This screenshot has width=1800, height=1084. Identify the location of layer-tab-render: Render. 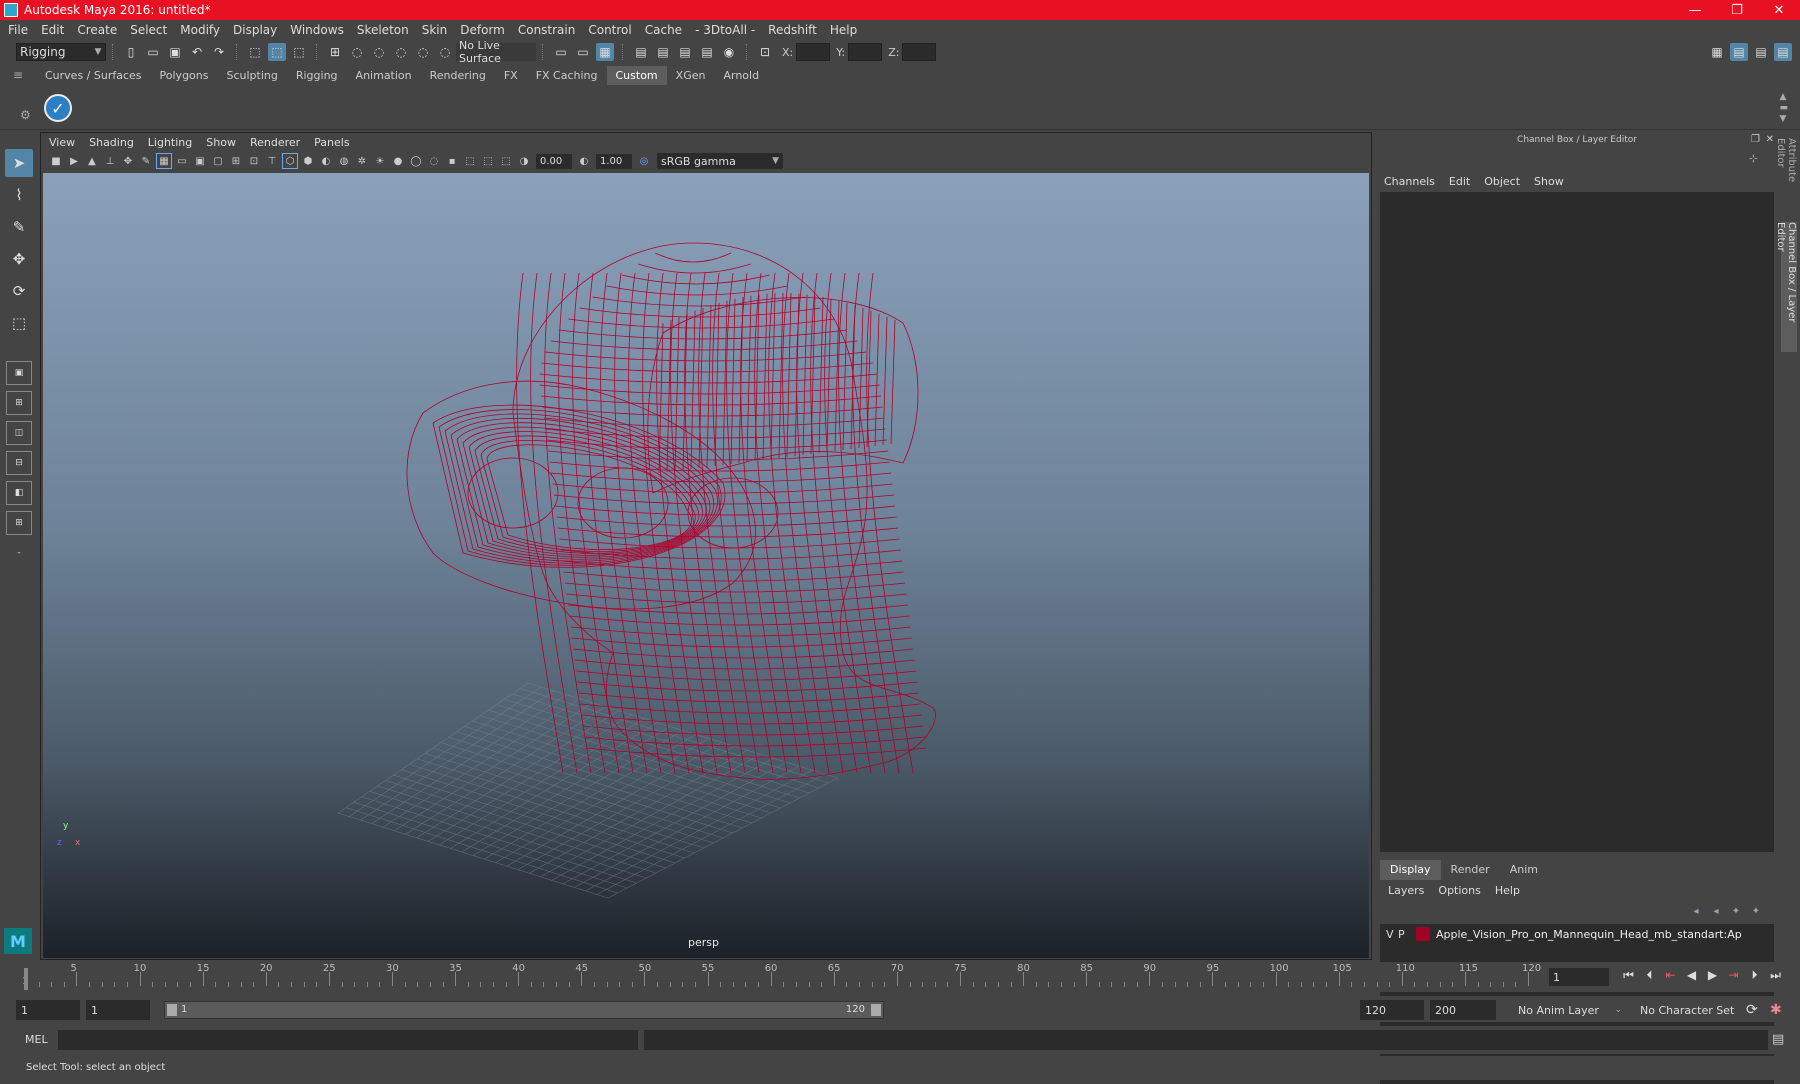
(1470, 870).